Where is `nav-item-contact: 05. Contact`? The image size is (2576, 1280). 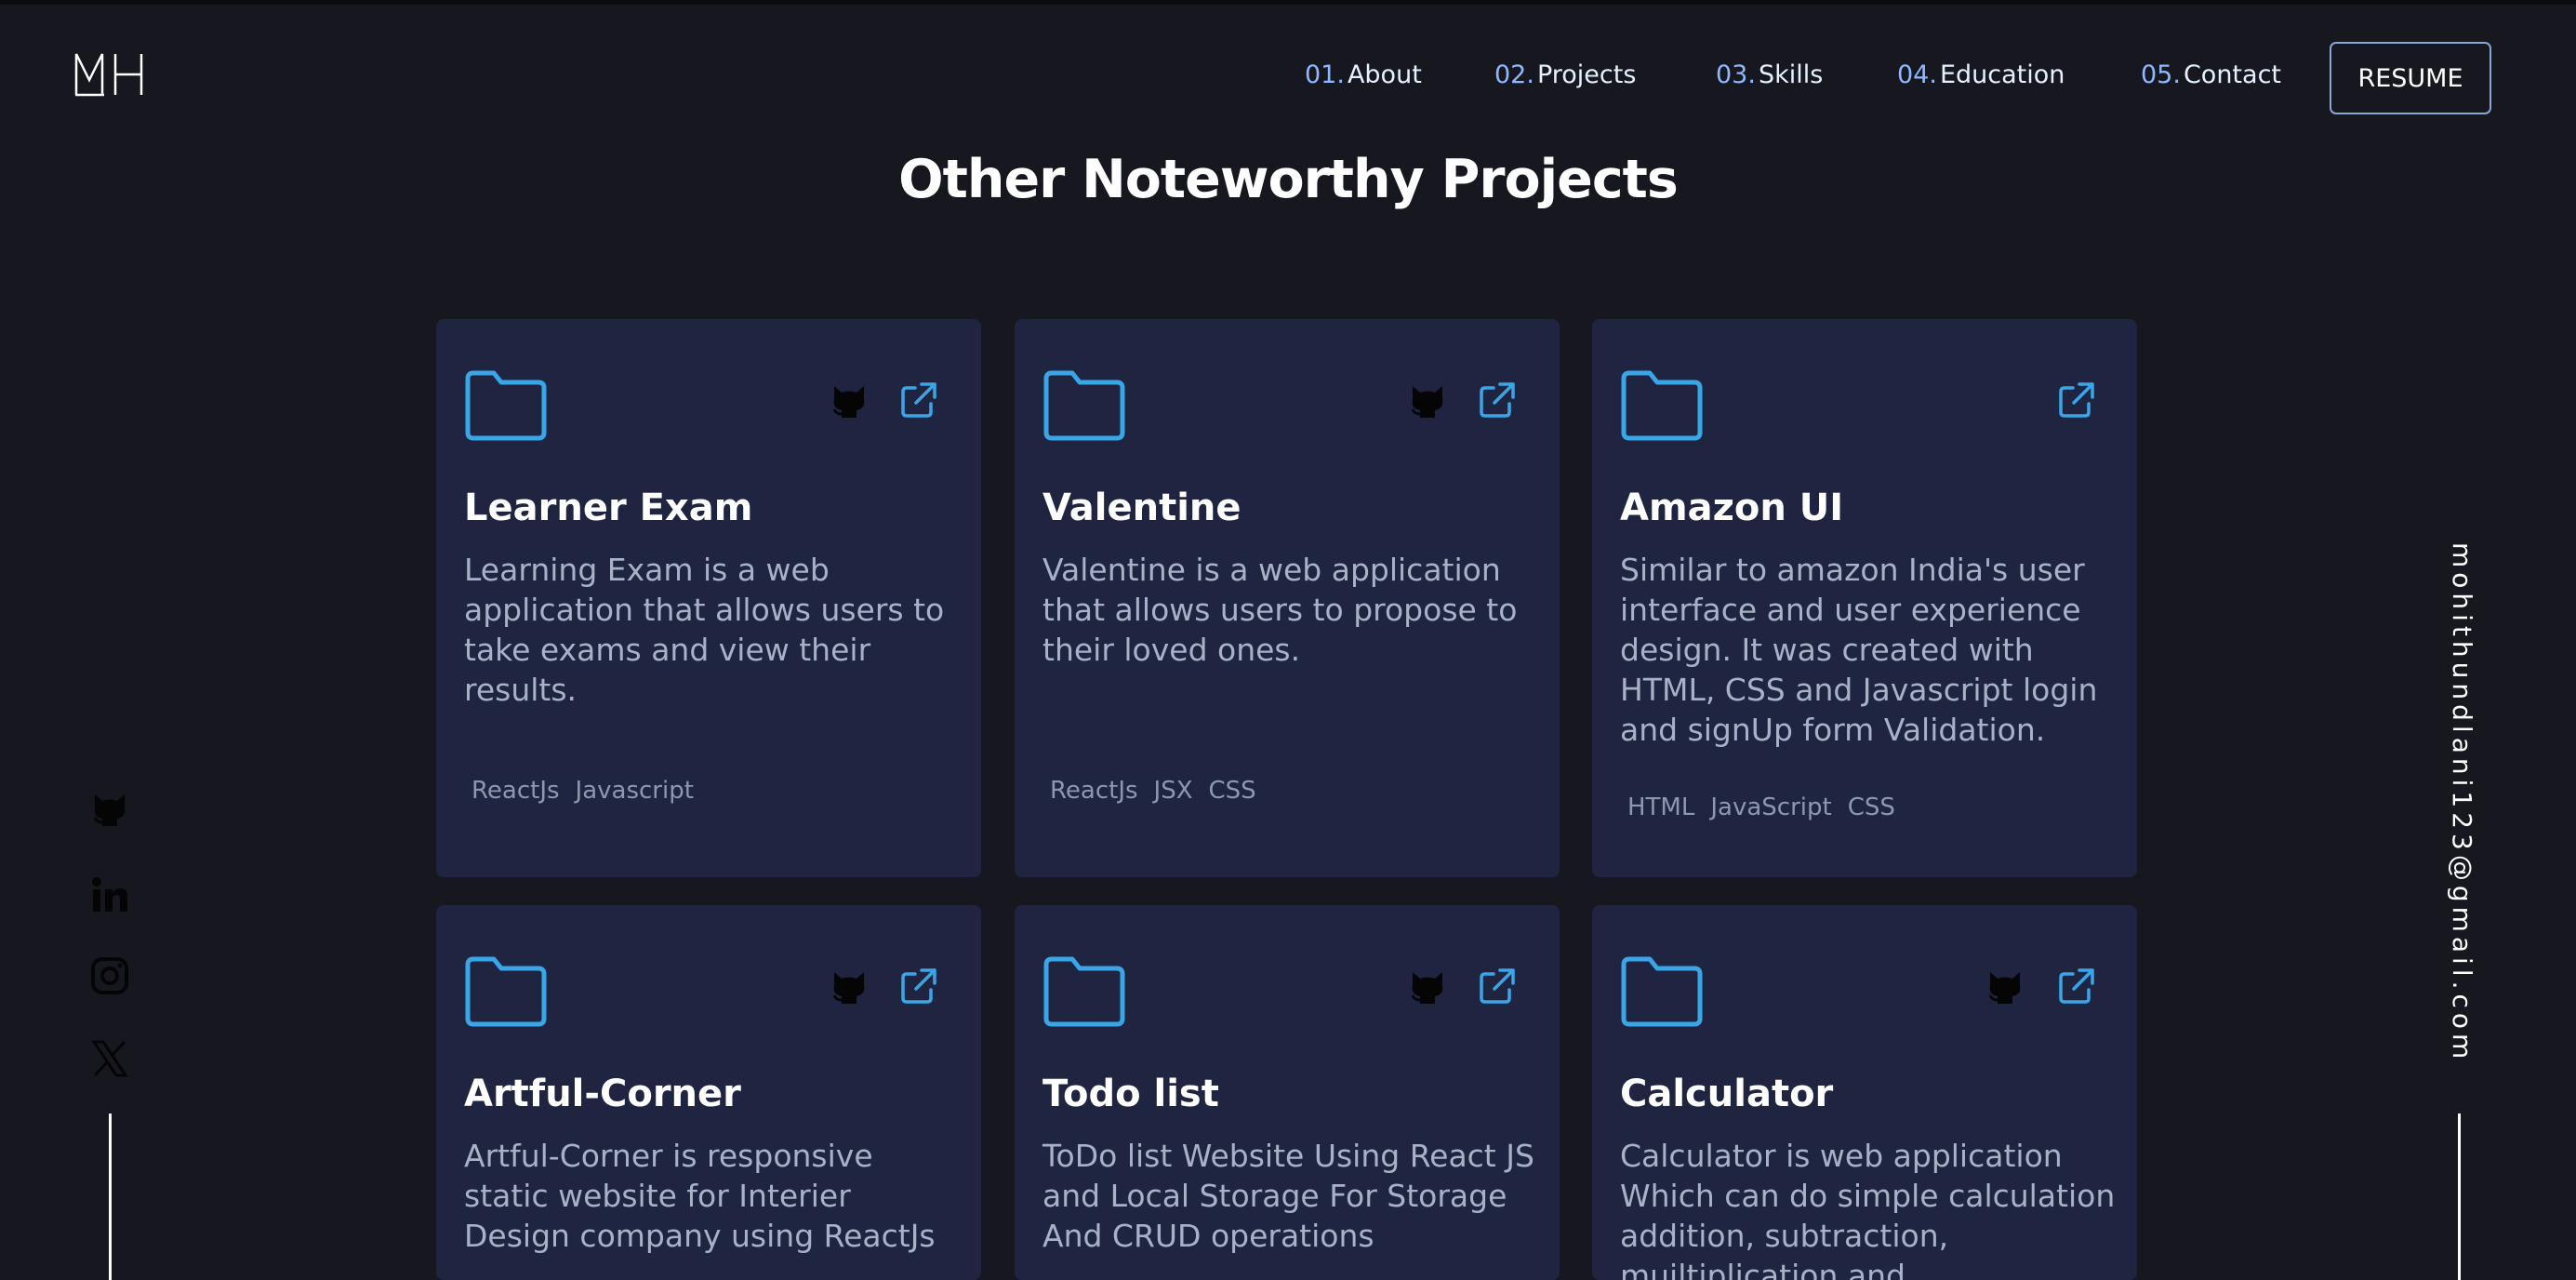
nav-item-contact: 05. Contact is located at coordinates (2211, 74).